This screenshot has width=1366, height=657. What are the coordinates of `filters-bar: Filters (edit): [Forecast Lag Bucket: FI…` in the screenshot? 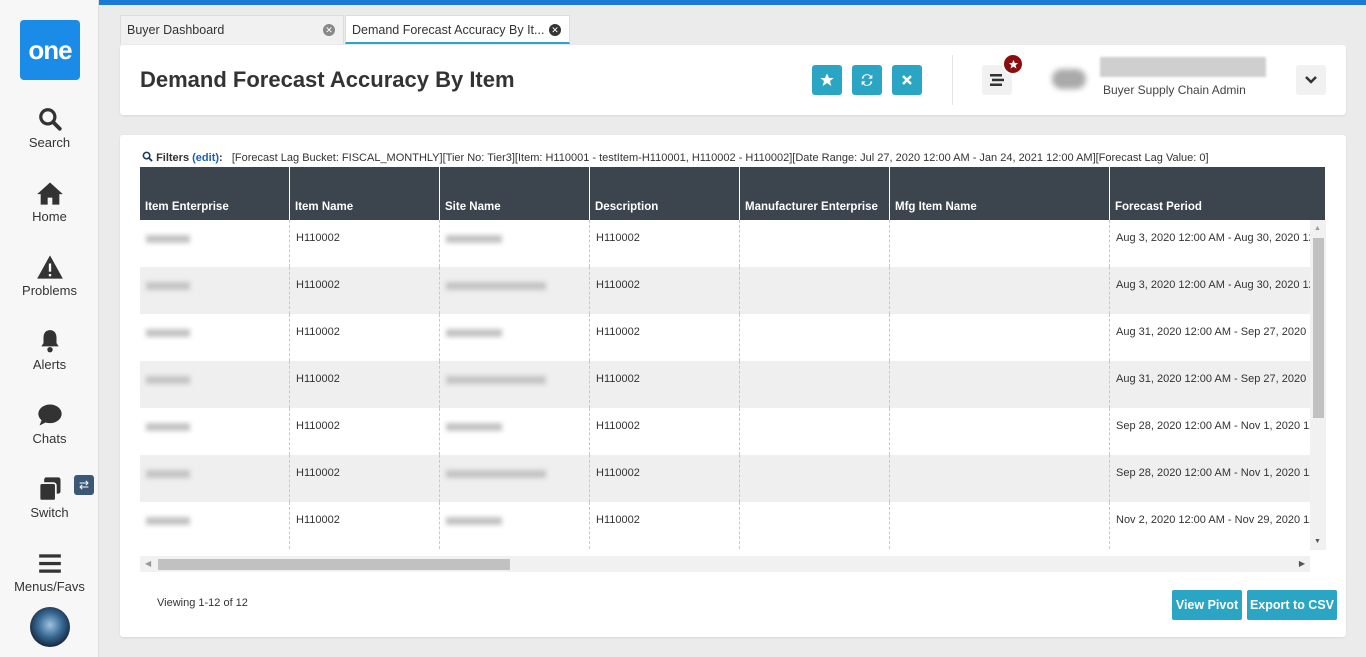 It's located at (675, 157).